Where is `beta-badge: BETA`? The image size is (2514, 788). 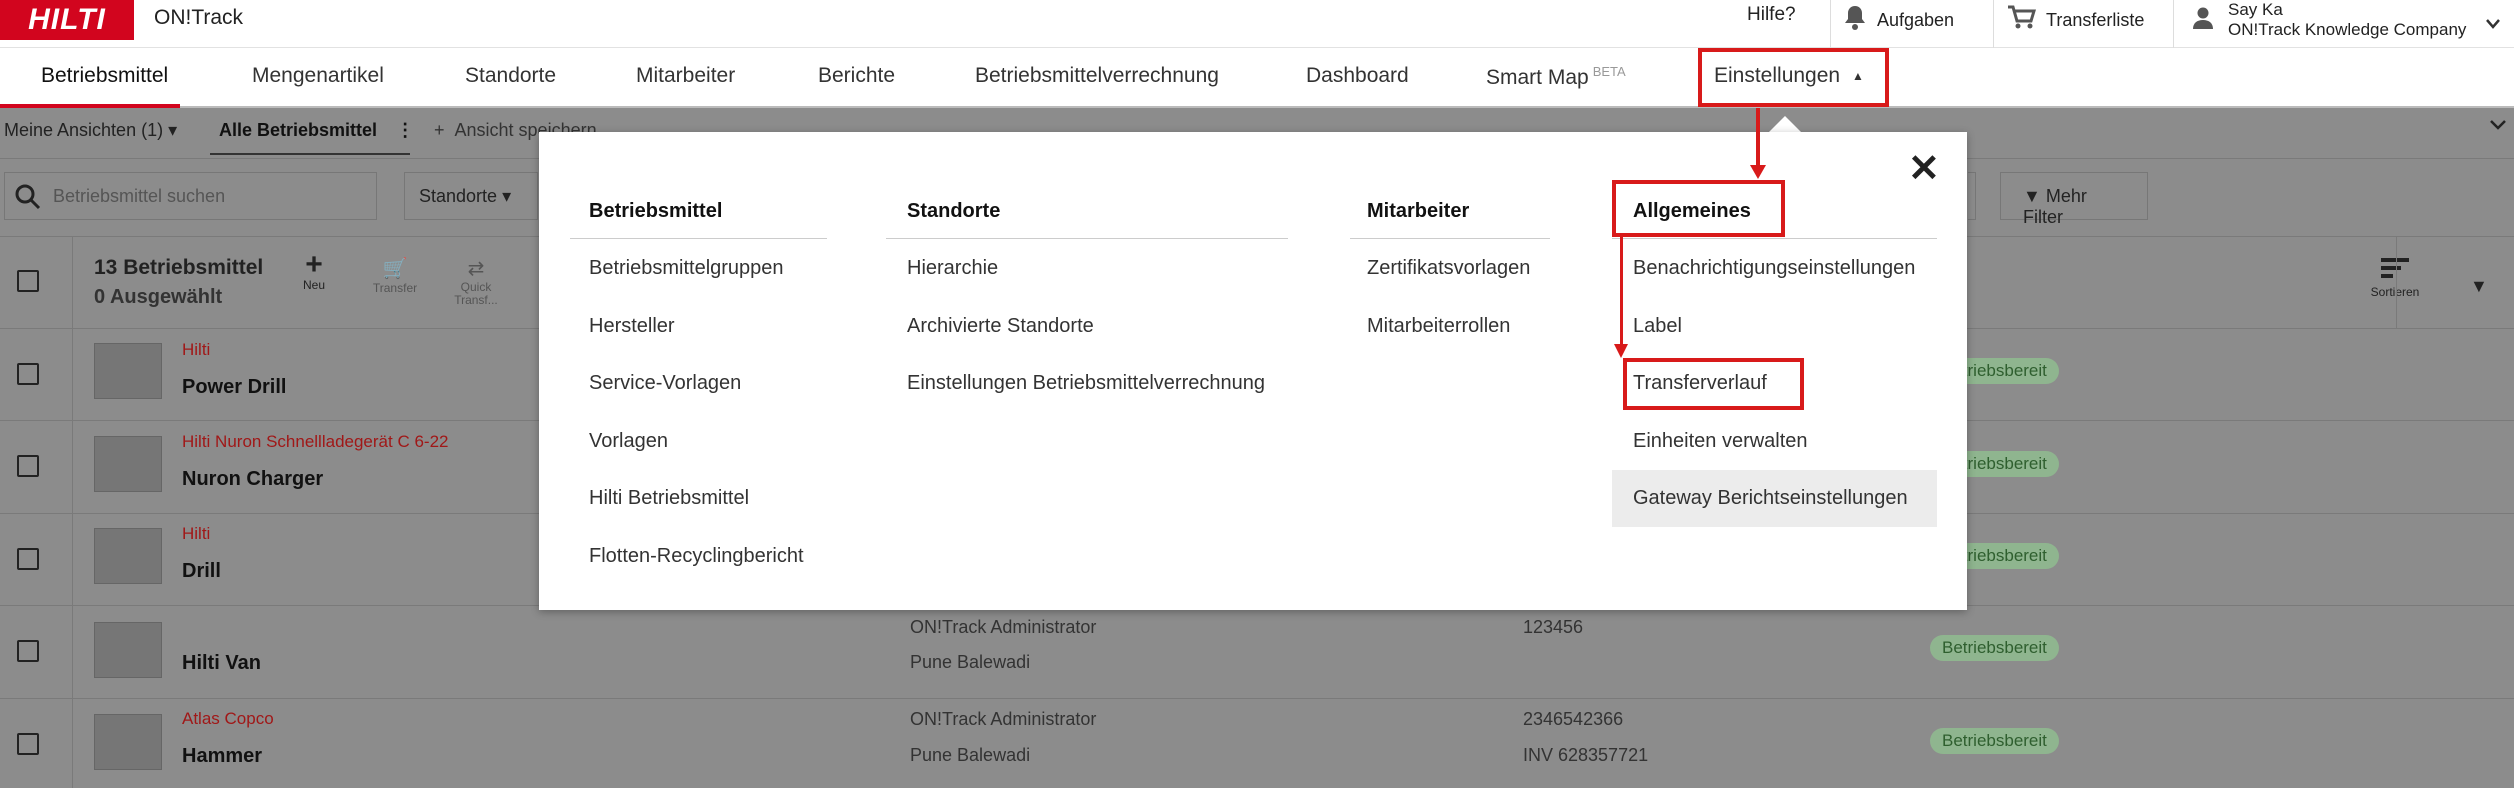
beta-badge: BETA is located at coordinates (1609, 71).